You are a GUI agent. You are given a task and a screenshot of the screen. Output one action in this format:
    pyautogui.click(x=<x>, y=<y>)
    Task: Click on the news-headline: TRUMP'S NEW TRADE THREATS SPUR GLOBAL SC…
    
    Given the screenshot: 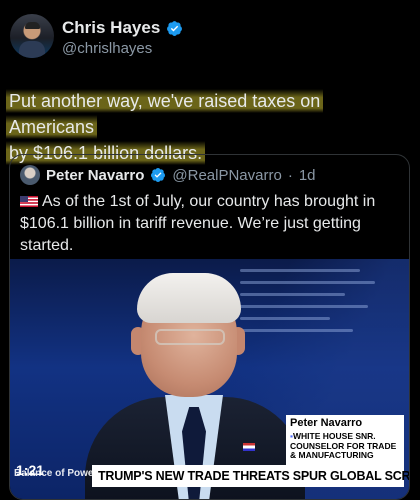 What is the action you would take?
    pyautogui.click(x=253, y=476)
    